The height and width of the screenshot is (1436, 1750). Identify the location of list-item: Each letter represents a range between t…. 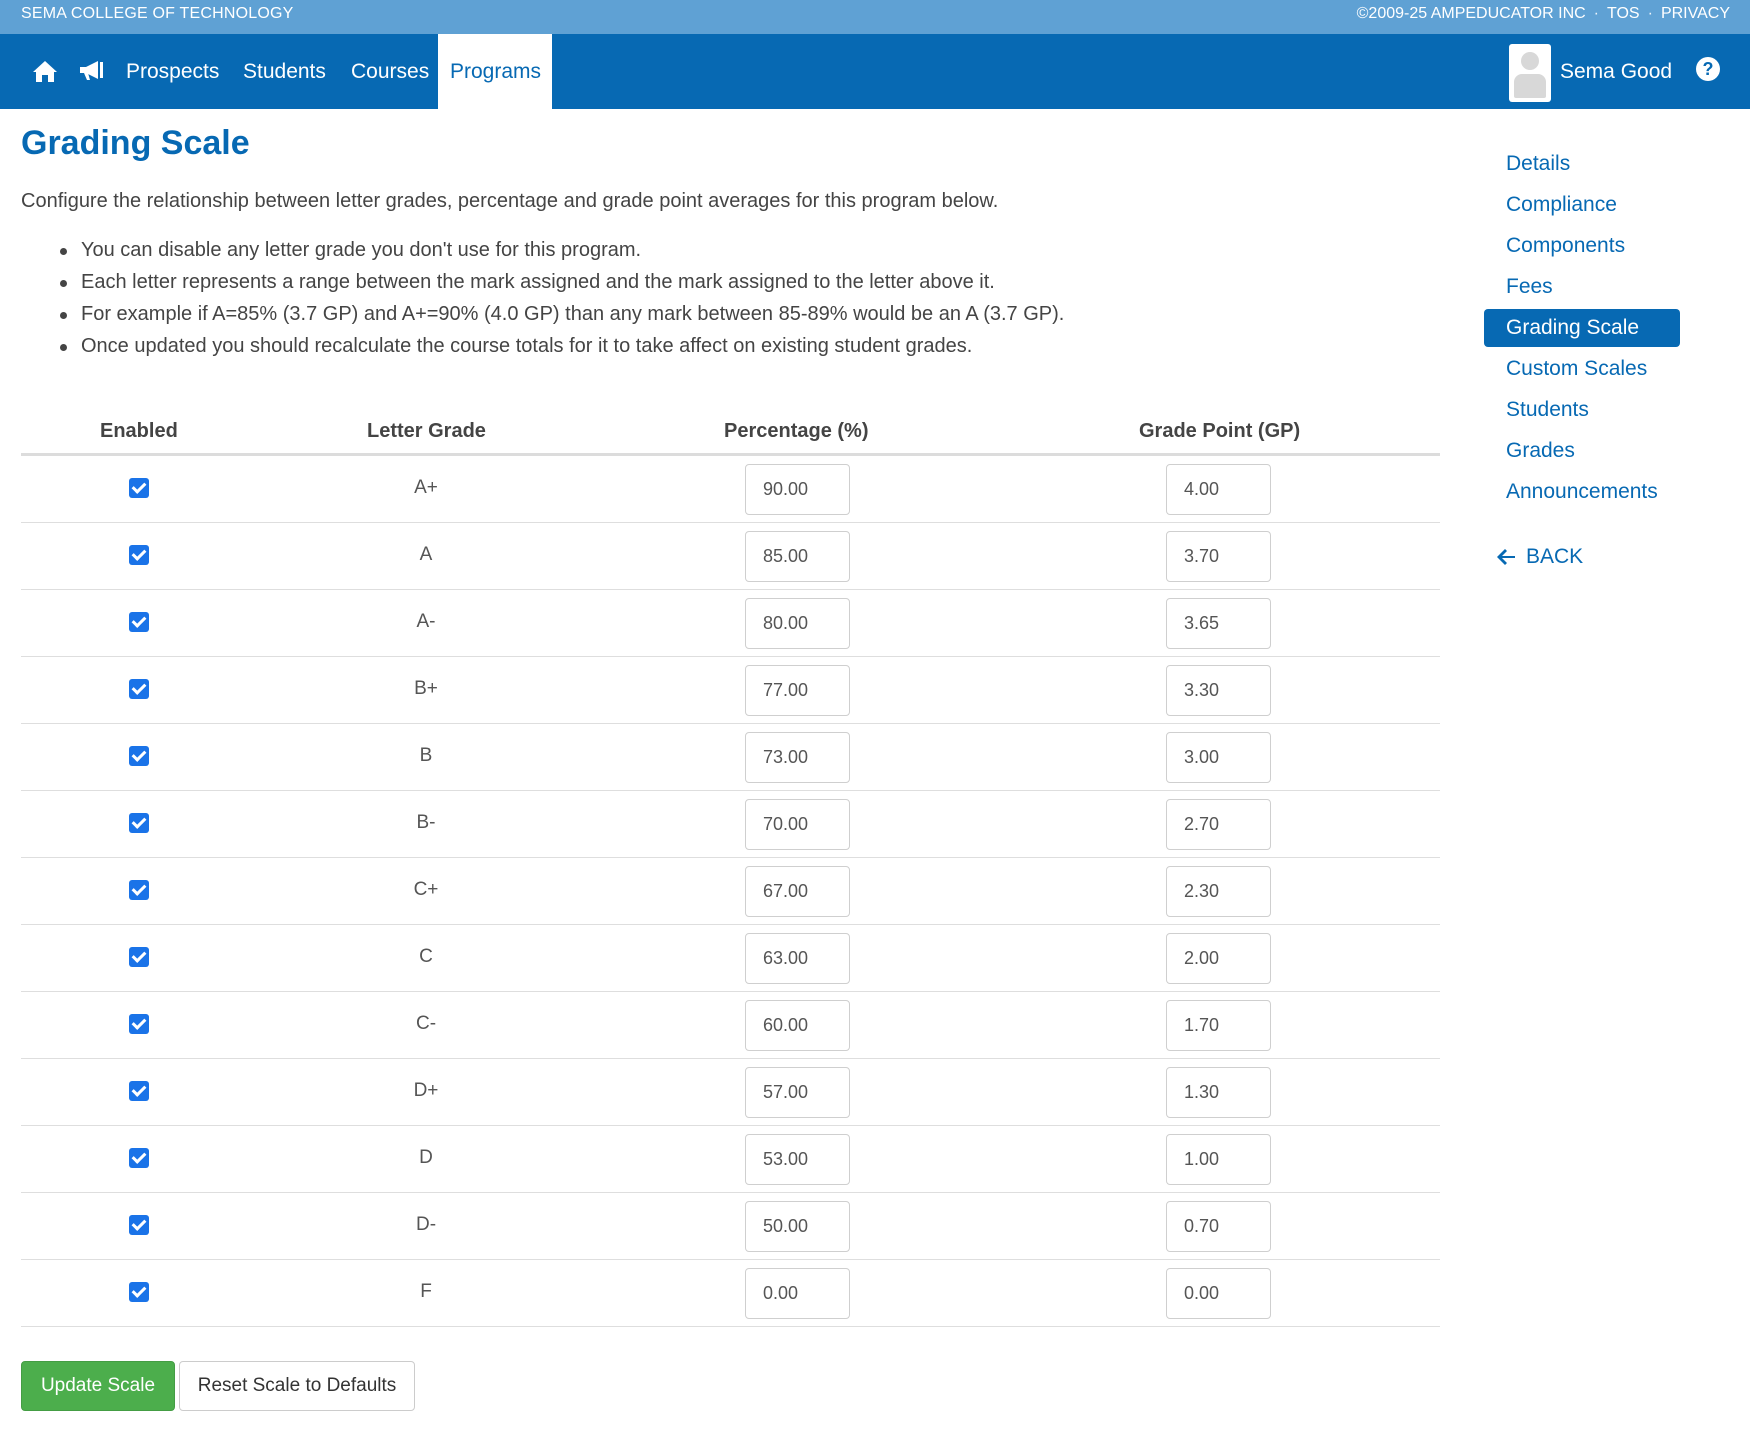
(561, 282).